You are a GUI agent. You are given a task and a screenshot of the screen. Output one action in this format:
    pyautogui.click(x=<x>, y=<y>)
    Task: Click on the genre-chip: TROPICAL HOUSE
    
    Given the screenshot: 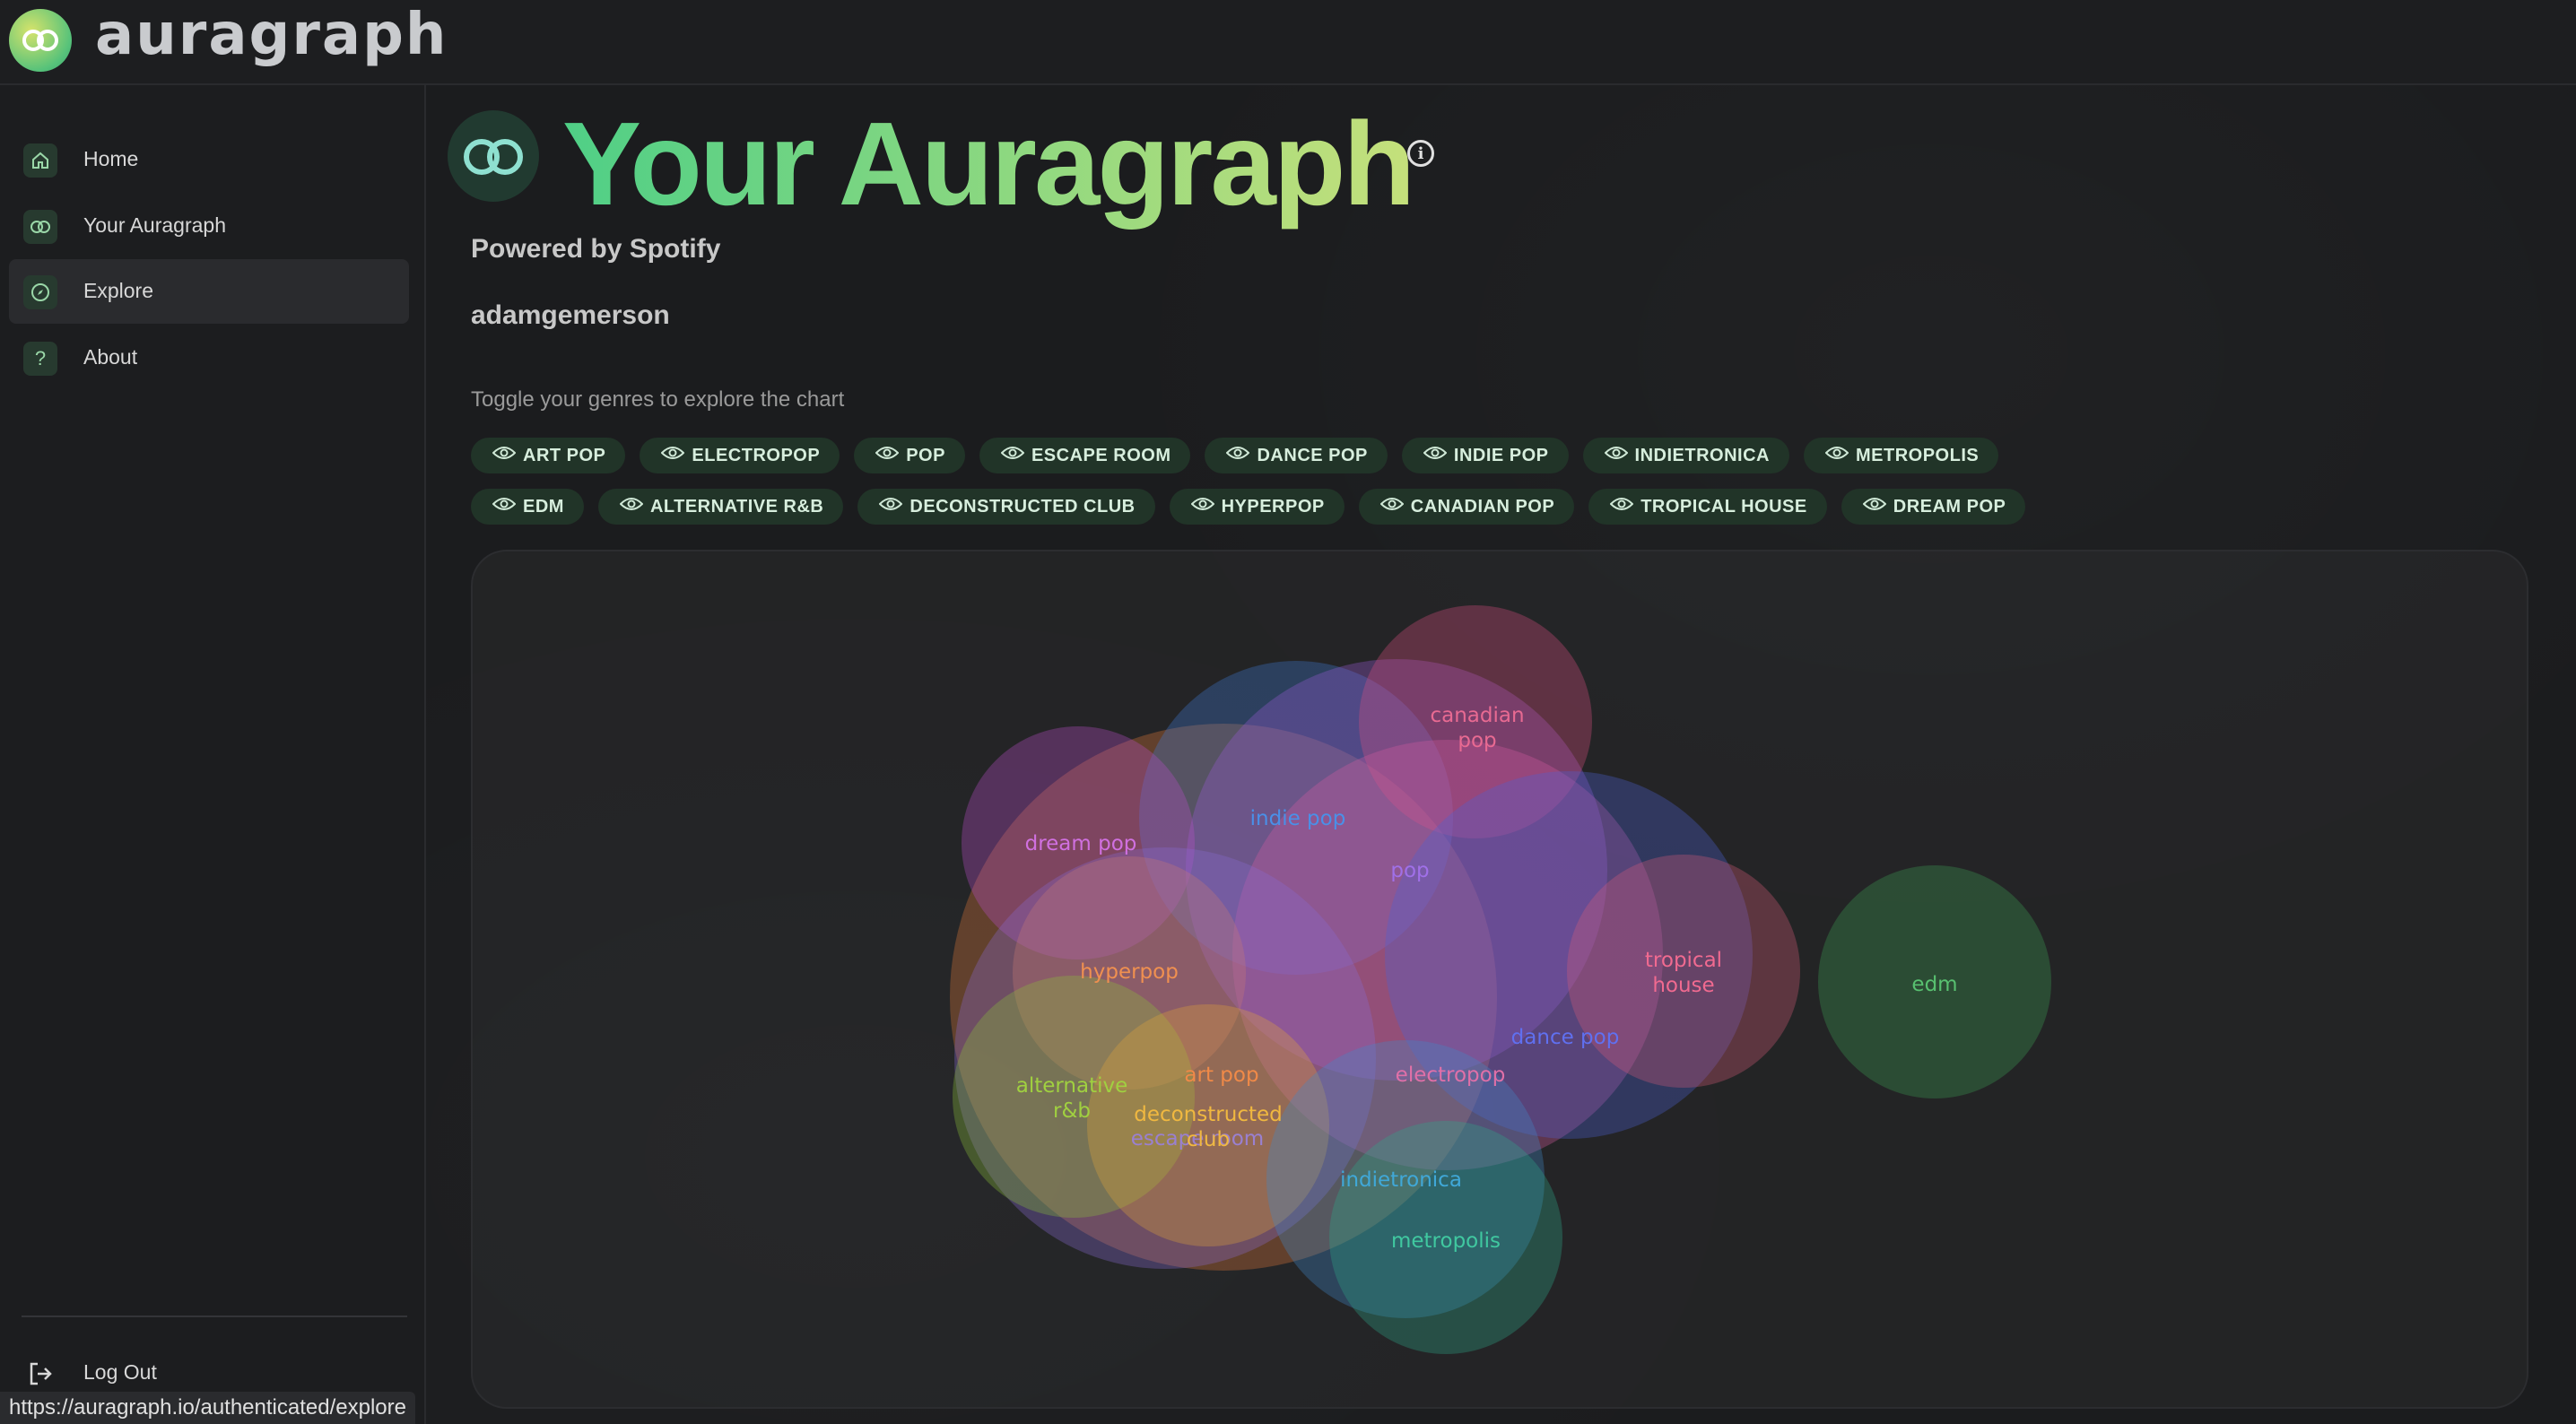 What is the action you would take?
    pyautogui.click(x=1707, y=507)
    